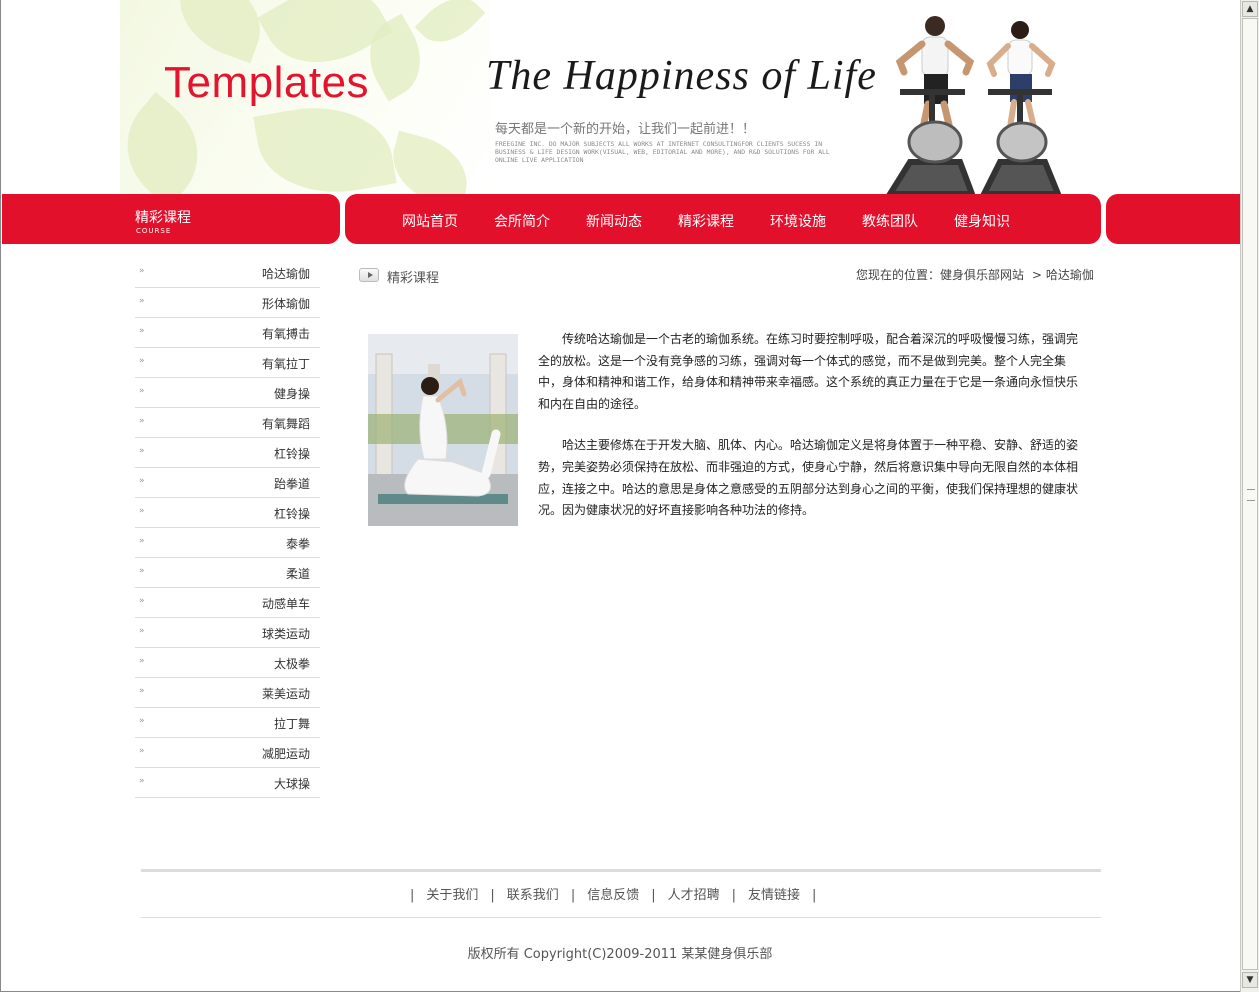 This screenshot has height=992, width=1259. What do you see at coordinates (974, 105) in the screenshot?
I see `fitness-people-image` at bounding box center [974, 105].